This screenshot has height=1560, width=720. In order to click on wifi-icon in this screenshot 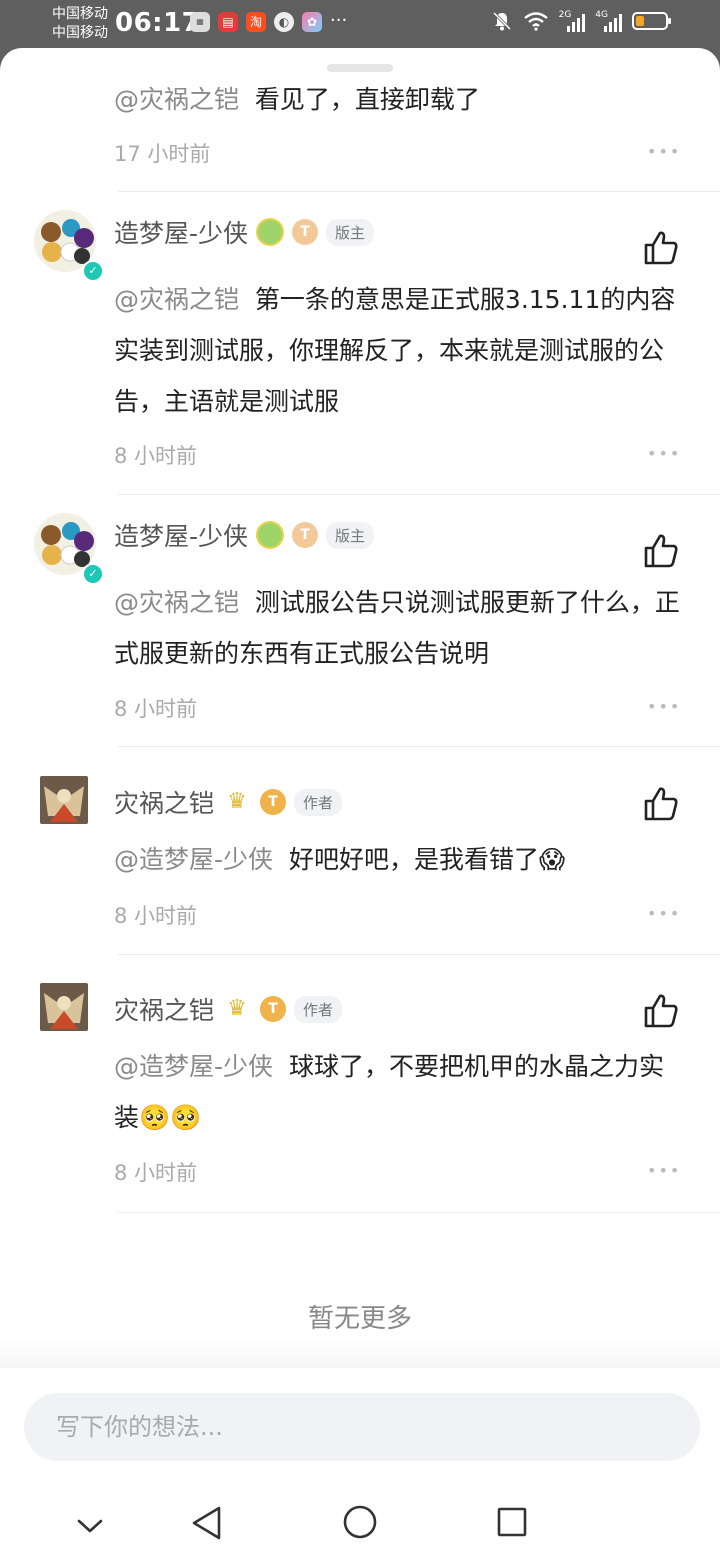, I will do `click(535, 21)`.